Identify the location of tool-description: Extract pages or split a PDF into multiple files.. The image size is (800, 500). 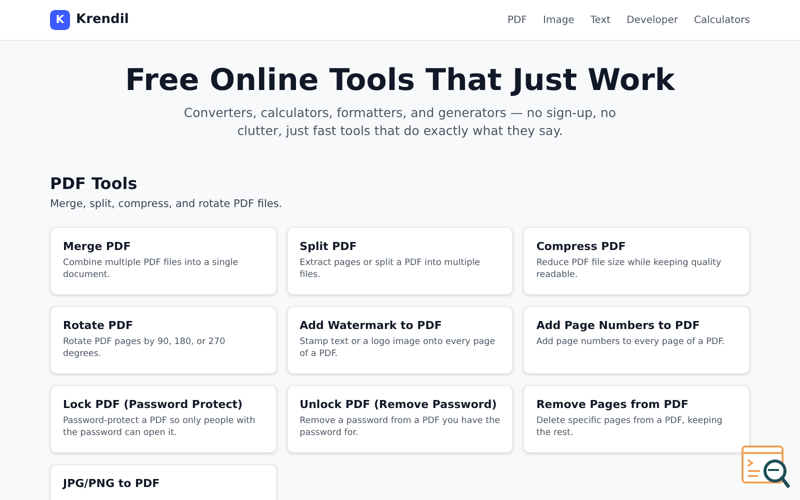
(391, 269).